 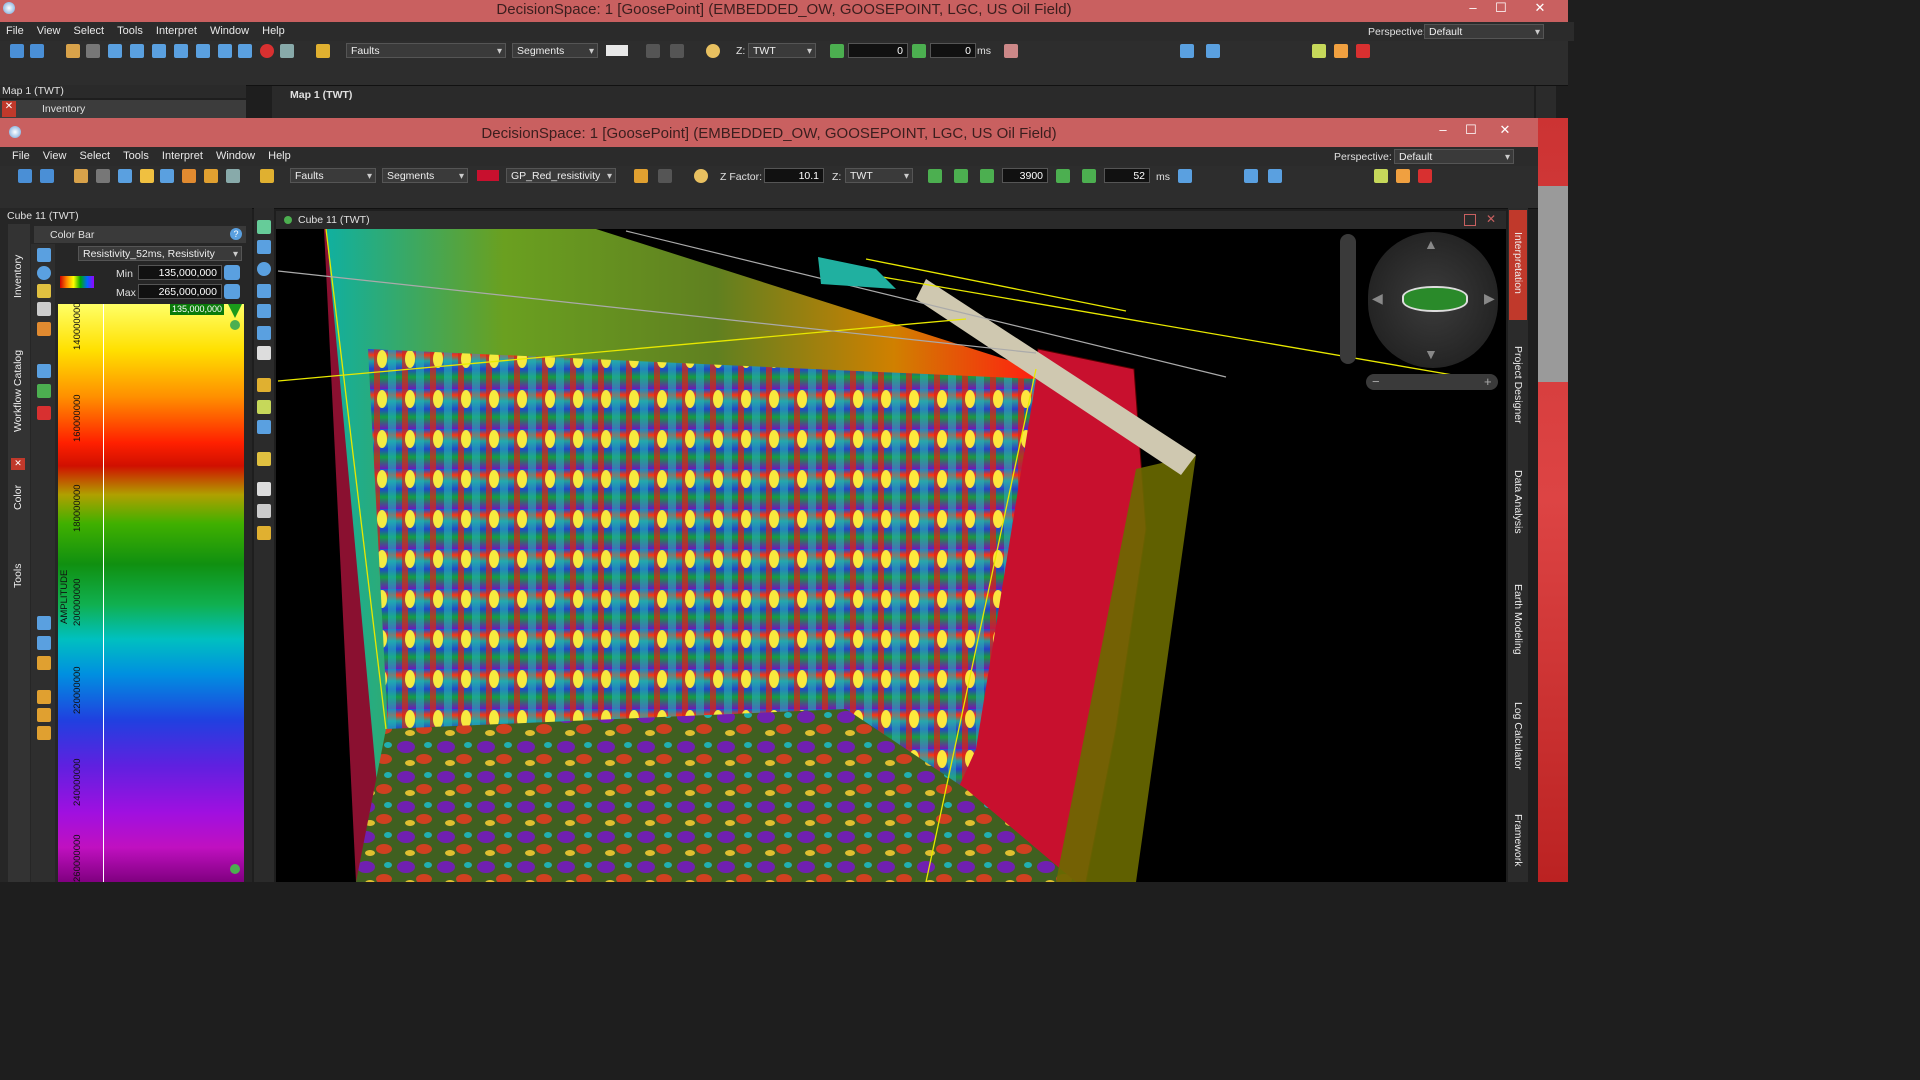 What do you see at coordinates (264, 227) in the screenshot?
I see `view-home-icon` at bounding box center [264, 227].